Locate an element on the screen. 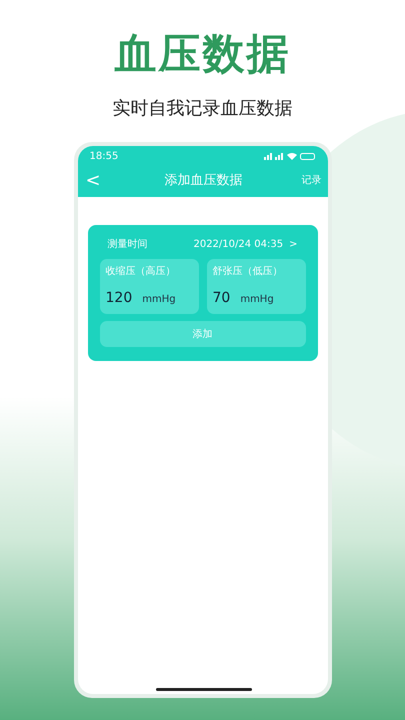 Image resolution: width=405 pixels, height=720 pixels. back-button: < is located at coordinates (101, 180).